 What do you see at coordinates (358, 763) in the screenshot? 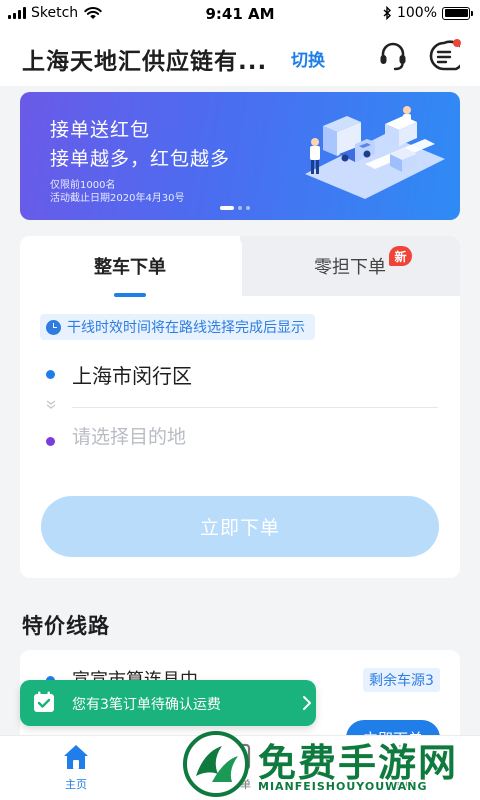
I see `watermark-title: 免费手游网` at bounding box center [358, 763].